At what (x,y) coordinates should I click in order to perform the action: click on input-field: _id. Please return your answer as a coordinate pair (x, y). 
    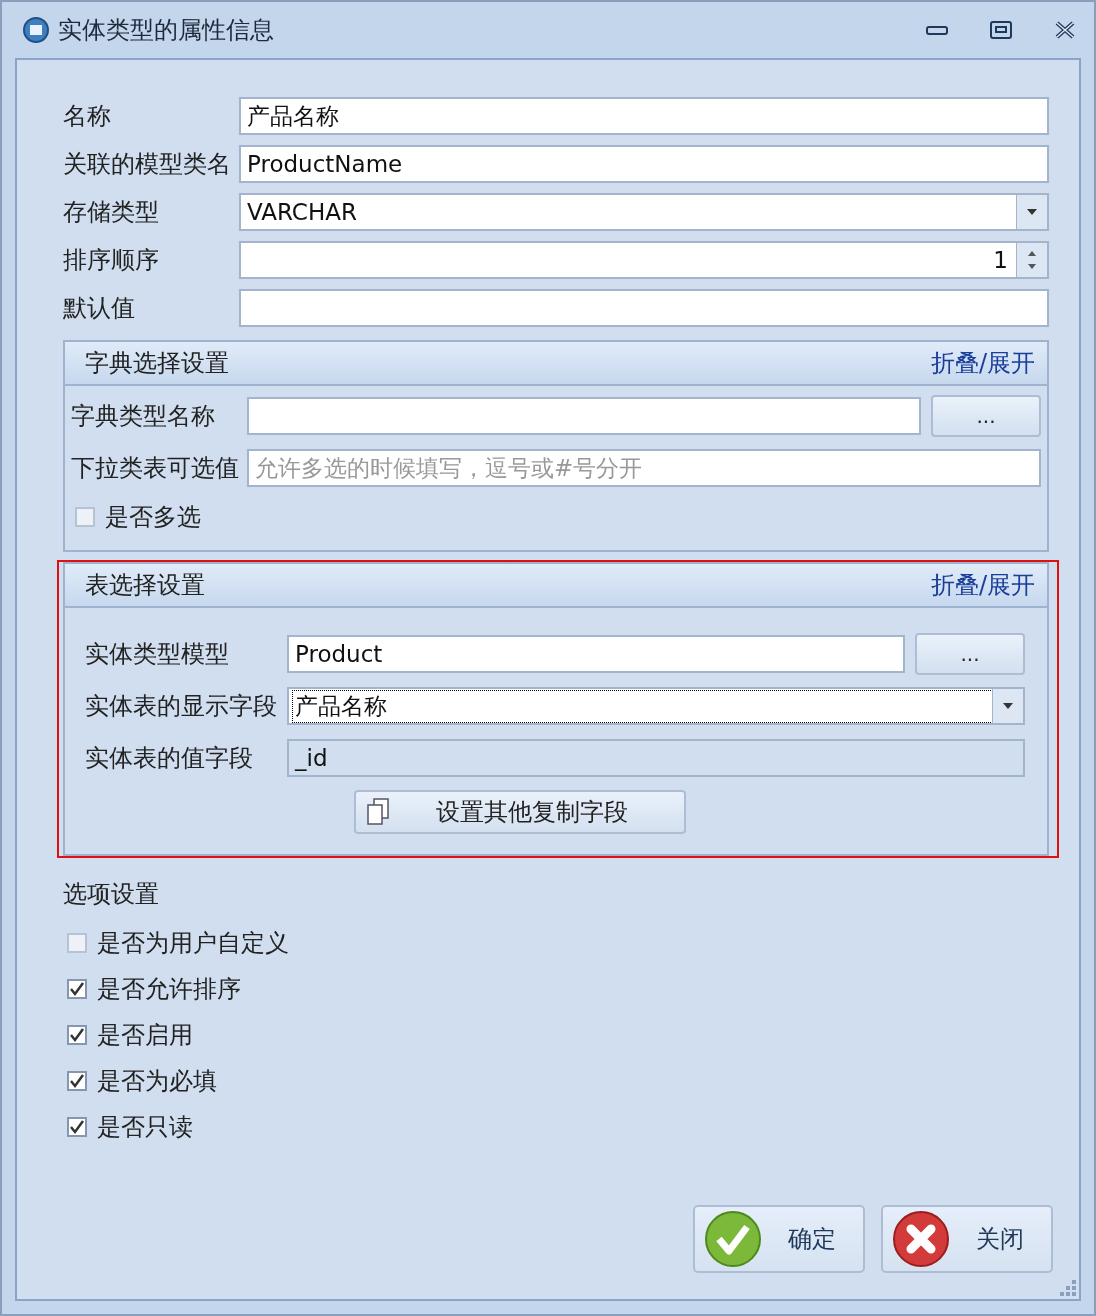
    Looking at the image, I should click on (656, 758).